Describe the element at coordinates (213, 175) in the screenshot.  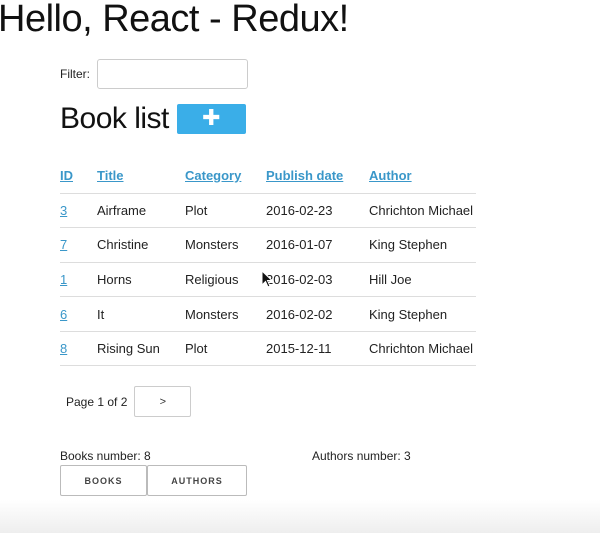
I see `sort-category-link: Category` at that location.